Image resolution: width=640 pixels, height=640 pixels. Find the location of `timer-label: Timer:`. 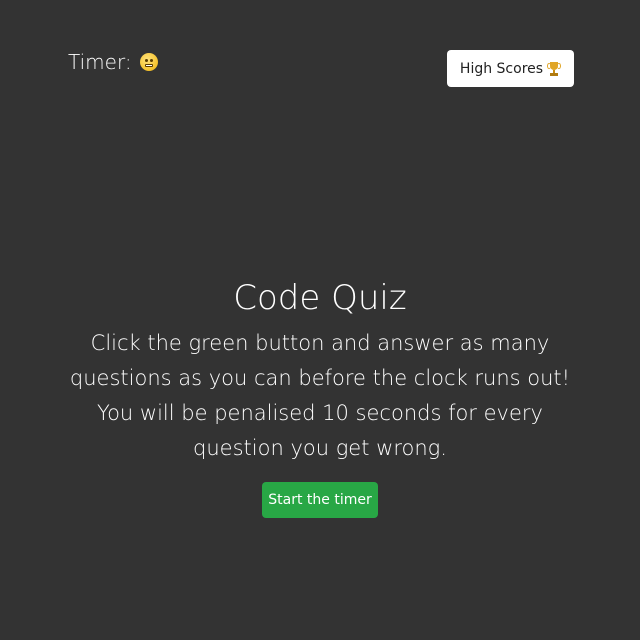

timer-label: Timer: is located at coordinates (100, 62).